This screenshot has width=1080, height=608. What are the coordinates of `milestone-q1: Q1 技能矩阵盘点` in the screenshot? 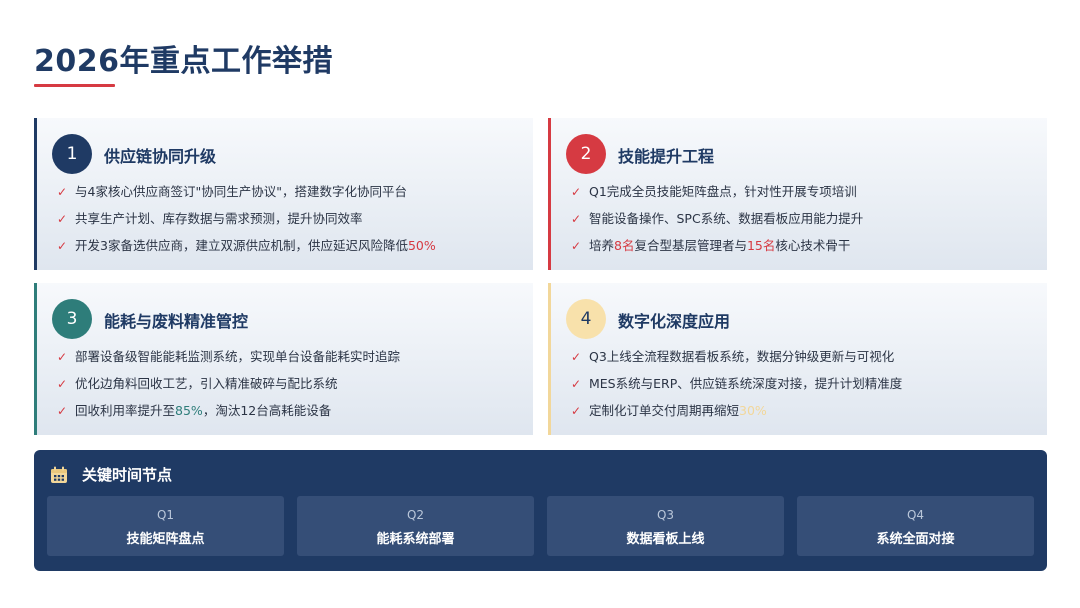 It's located at (165, 526).